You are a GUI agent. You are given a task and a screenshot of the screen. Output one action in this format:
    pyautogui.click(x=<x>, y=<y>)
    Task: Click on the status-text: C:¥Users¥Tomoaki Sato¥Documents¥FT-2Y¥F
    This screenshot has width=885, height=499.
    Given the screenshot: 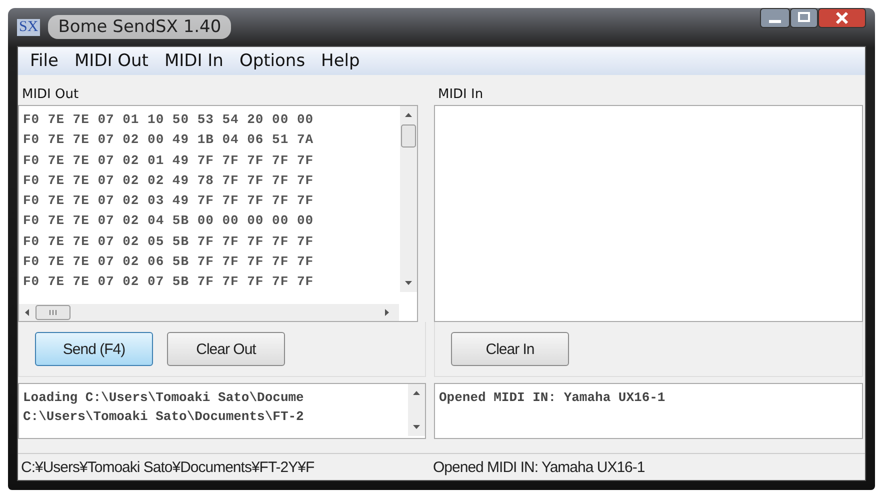 What is the action you would take?
    pyautogui.click(x=168, y=467)
    